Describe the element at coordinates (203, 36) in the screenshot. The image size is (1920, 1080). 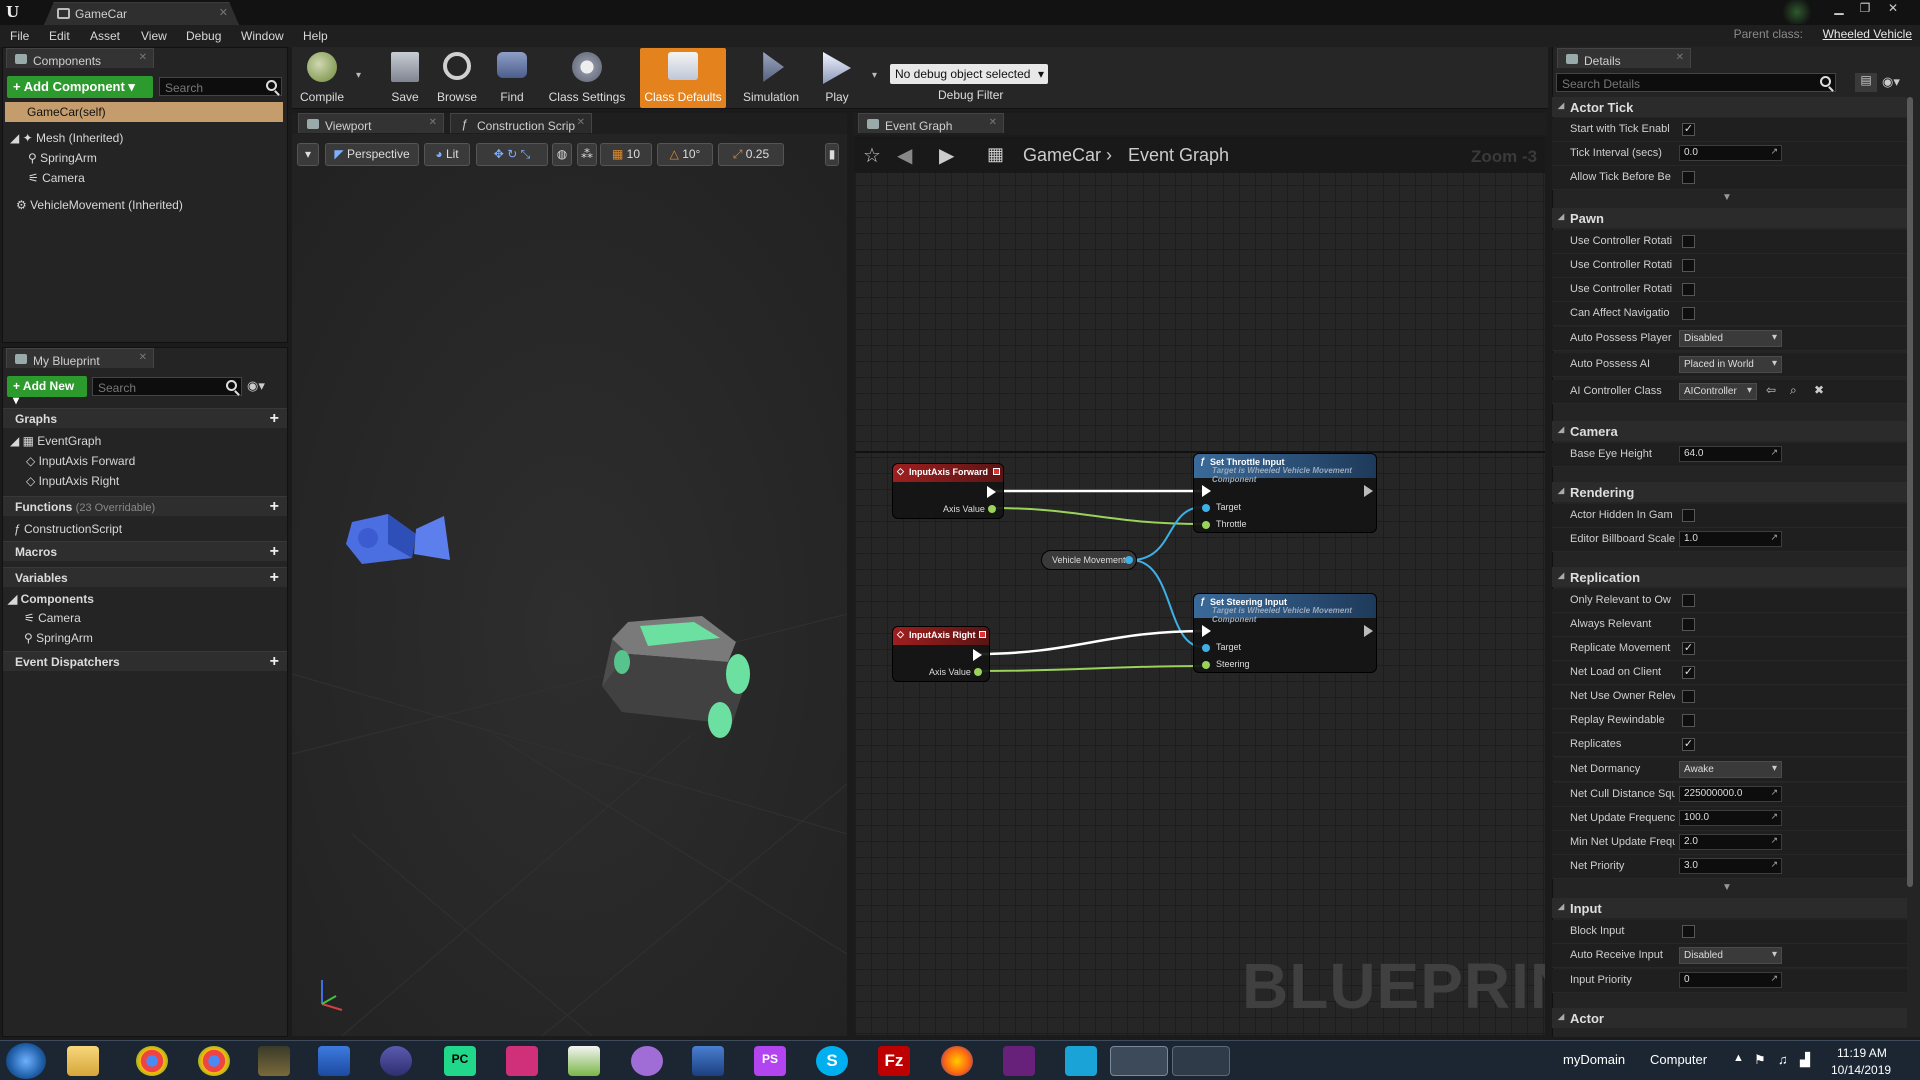
I see `menu-debug: Debug` at that location.